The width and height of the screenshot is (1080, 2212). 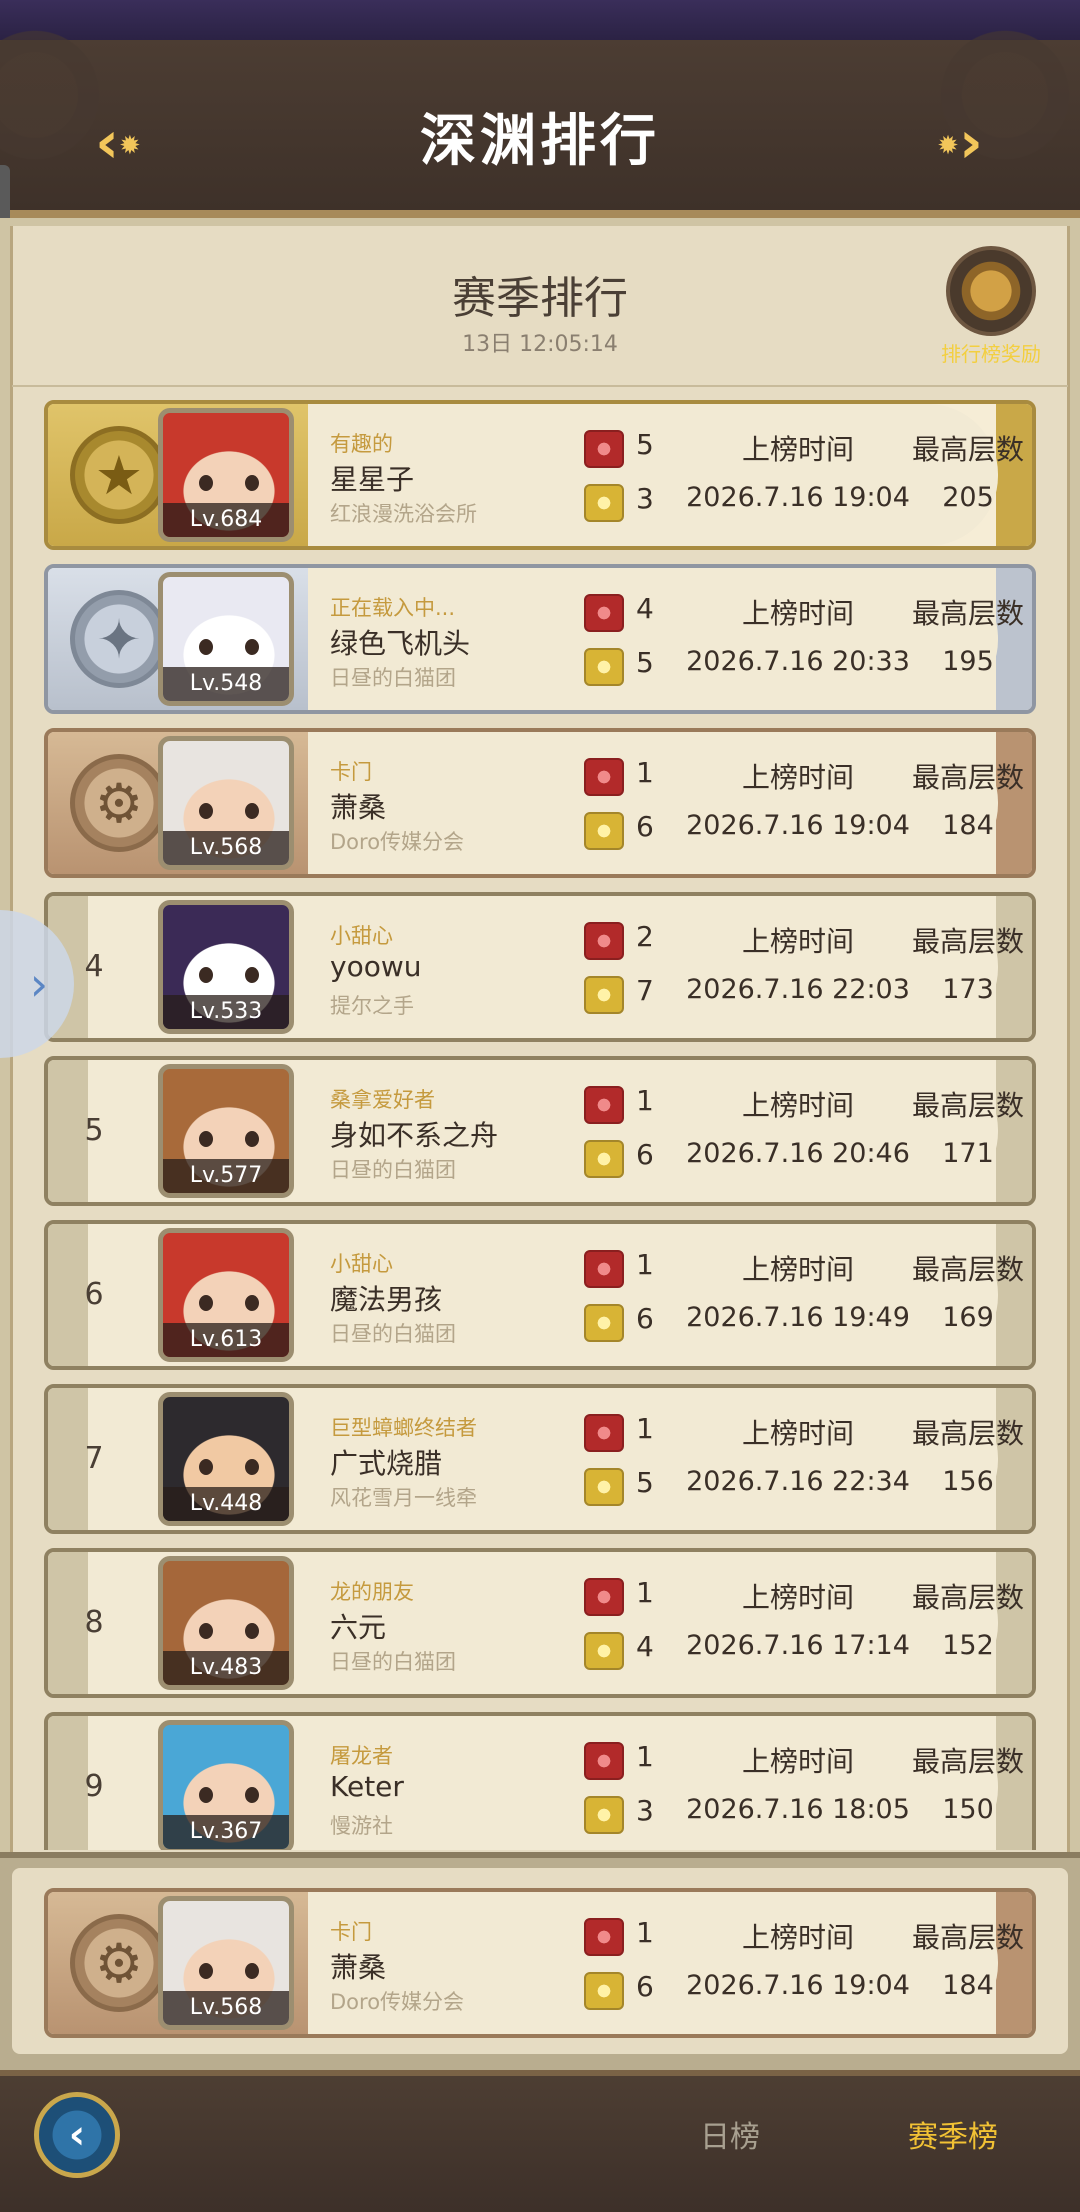 What do you see at coordinates (119, 1963) in the screenshot?
I see `bronze-medal-icon: ⚙` at bounding box center [119, 1963].